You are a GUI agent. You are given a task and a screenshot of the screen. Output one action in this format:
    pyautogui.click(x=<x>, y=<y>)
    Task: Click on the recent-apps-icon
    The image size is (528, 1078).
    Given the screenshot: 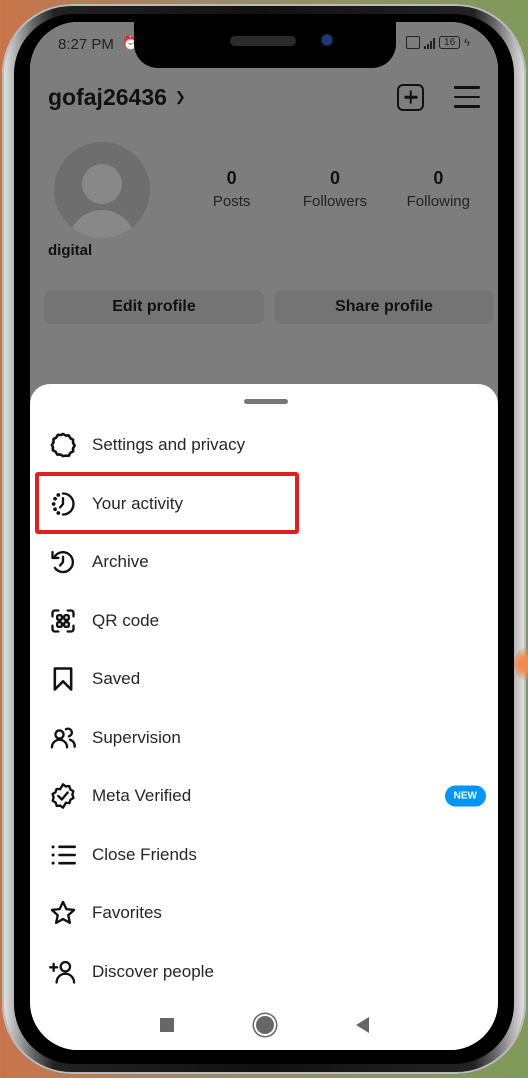 What is the action you would take?
    pyautogui.click(x=166, y=1025)
    